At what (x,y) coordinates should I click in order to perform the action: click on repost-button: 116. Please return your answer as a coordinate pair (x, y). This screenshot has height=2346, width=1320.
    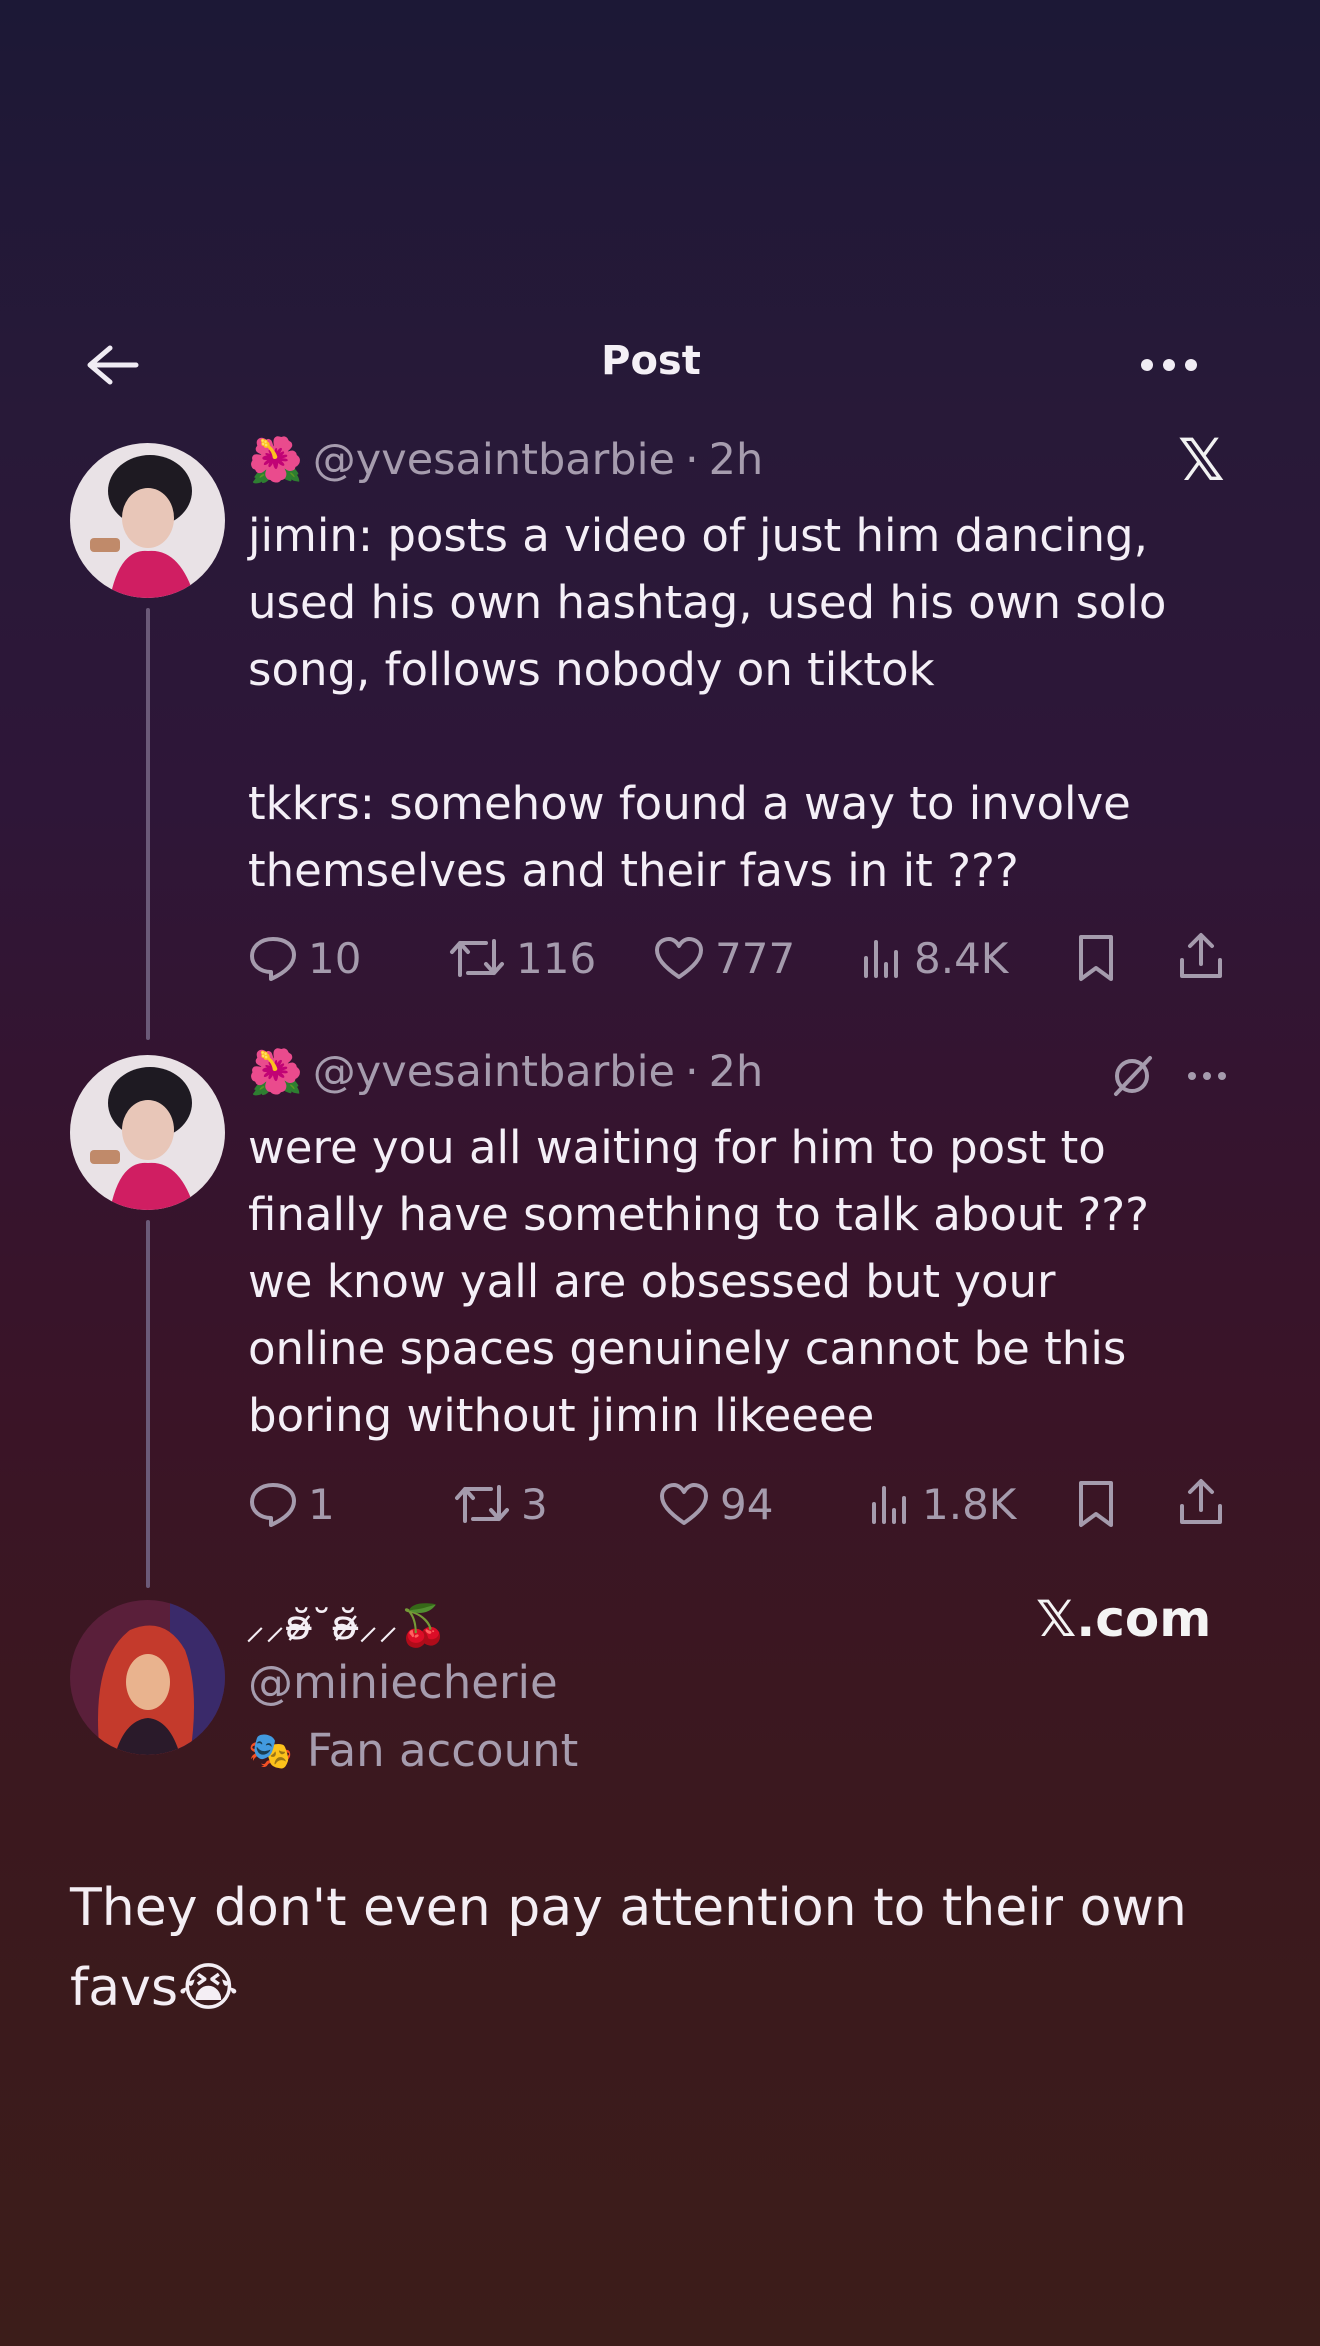
    Looking at the image, I should click on (522, 958).